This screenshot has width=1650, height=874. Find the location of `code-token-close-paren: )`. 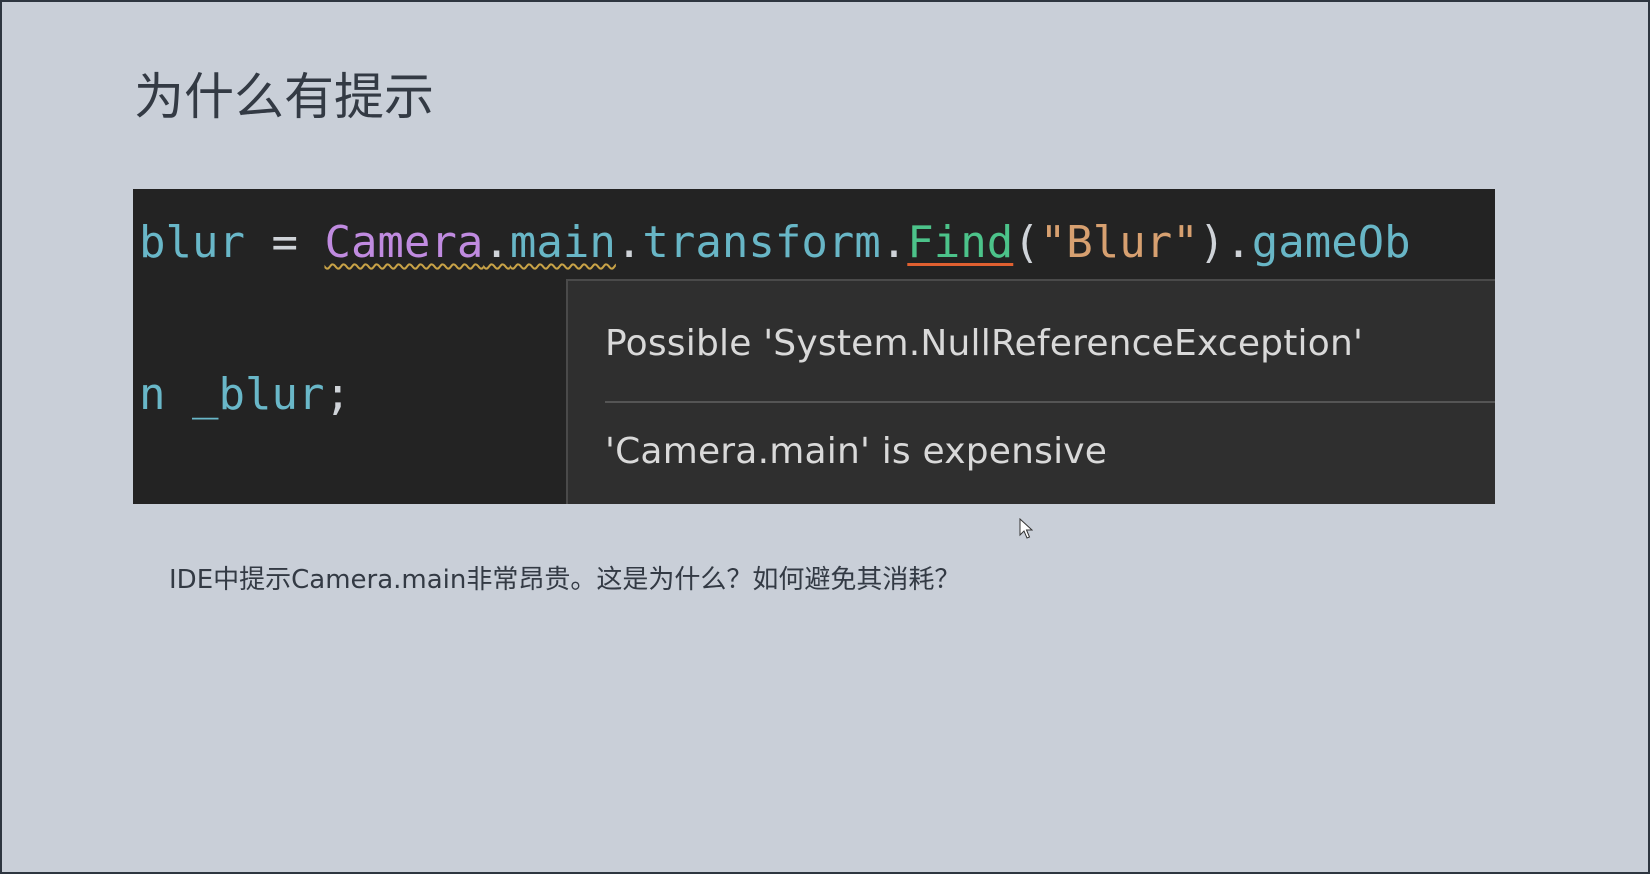

code-token-close-paren: ) is located at coordinates (1212, 242).